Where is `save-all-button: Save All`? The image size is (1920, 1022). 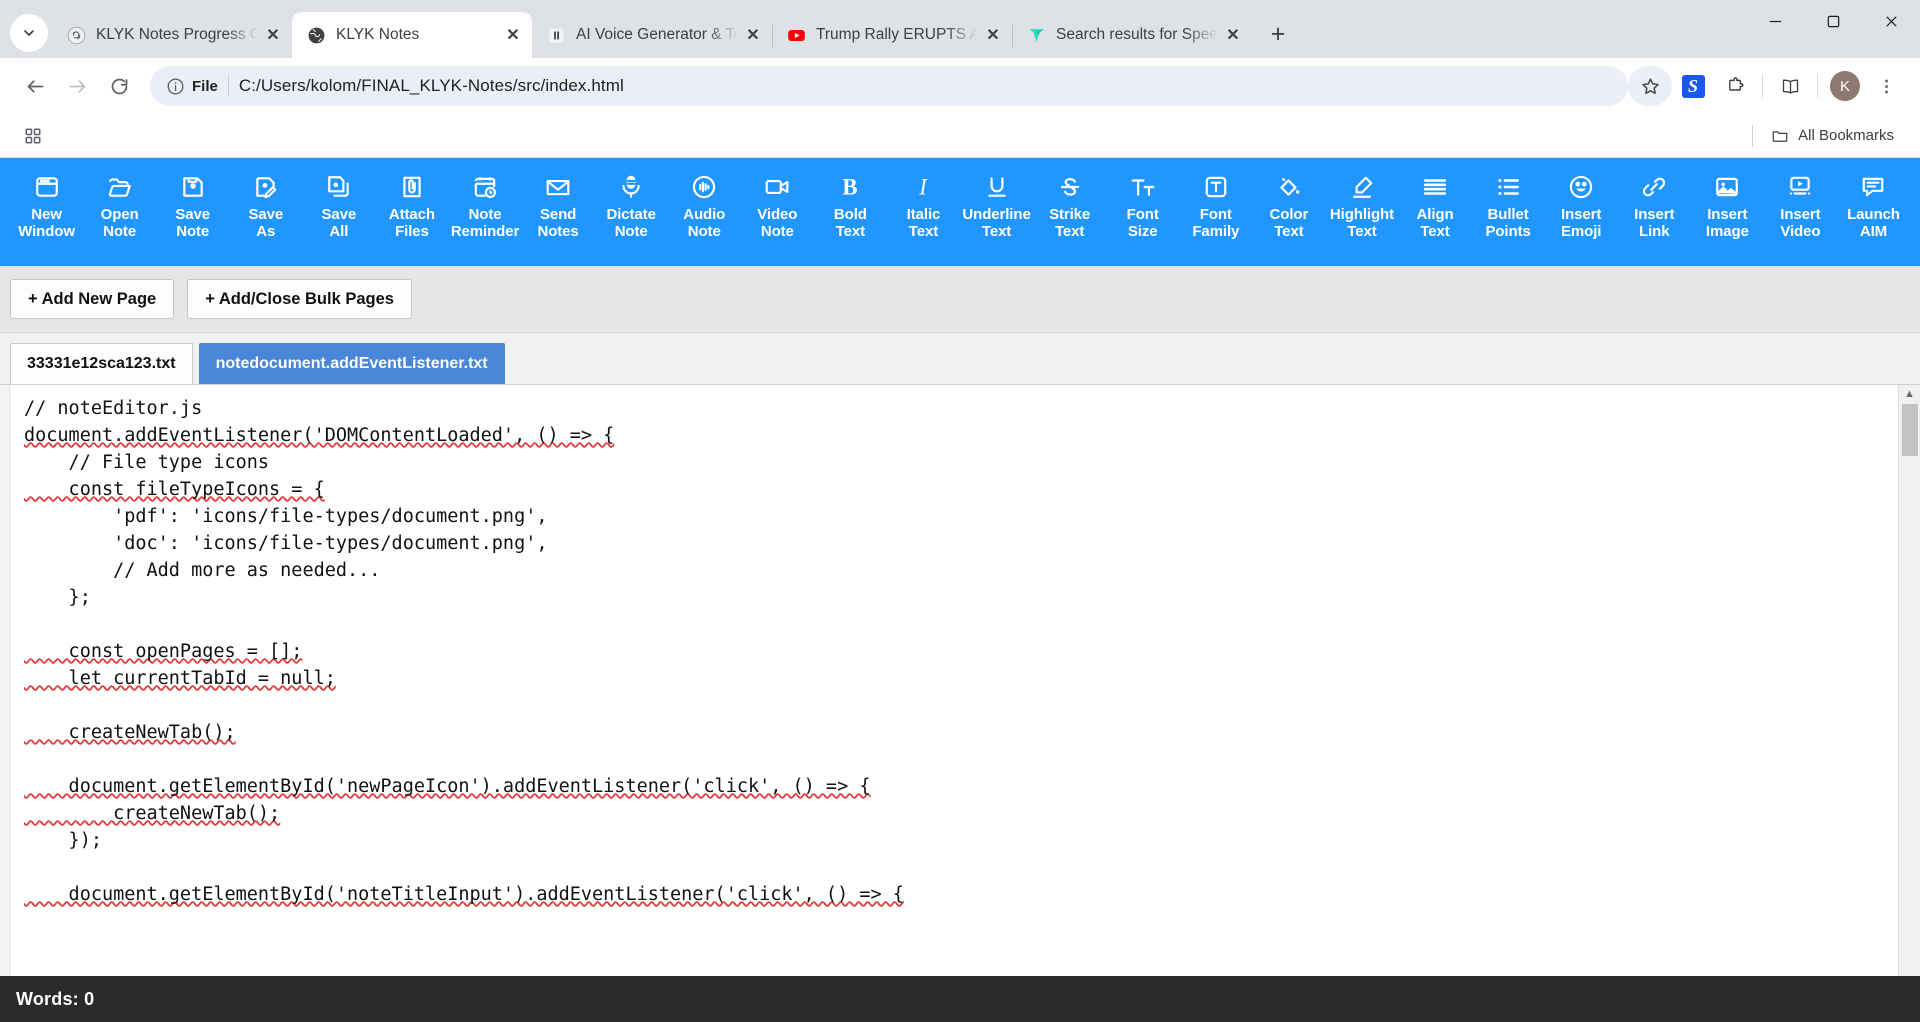
save-all-button: Save All is located at coordinates (338, 203).